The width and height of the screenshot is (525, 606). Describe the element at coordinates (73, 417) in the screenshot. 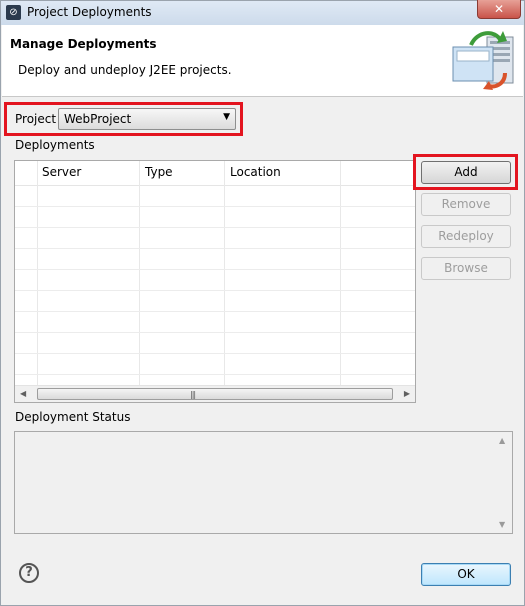

I see `deployment-status-label: Deployment Status` at that location.